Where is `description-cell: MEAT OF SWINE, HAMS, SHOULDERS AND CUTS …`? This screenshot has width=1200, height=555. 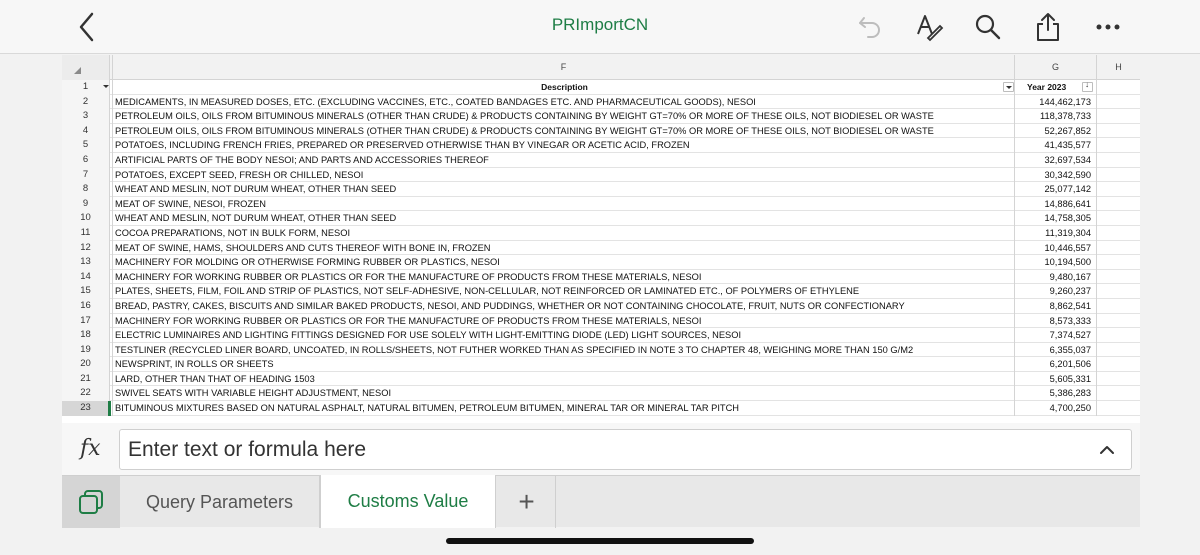
description-cell: MEAT OF SWINE, HAMS, SHOULDERS AND CUTS … is located at coordinates (564, 248).